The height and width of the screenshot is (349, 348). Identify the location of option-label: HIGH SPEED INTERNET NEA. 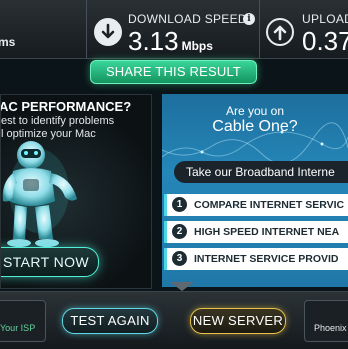
(267, 232).